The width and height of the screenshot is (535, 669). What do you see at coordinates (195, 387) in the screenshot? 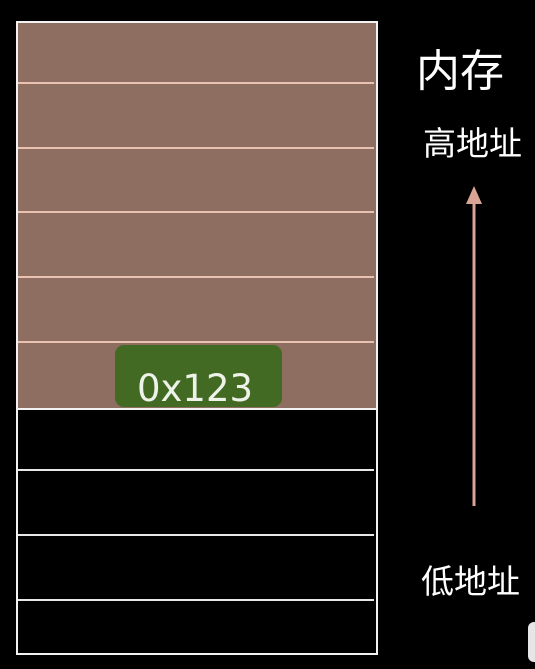
I see `address-value: 0x123` at bounding box center [195, 387].